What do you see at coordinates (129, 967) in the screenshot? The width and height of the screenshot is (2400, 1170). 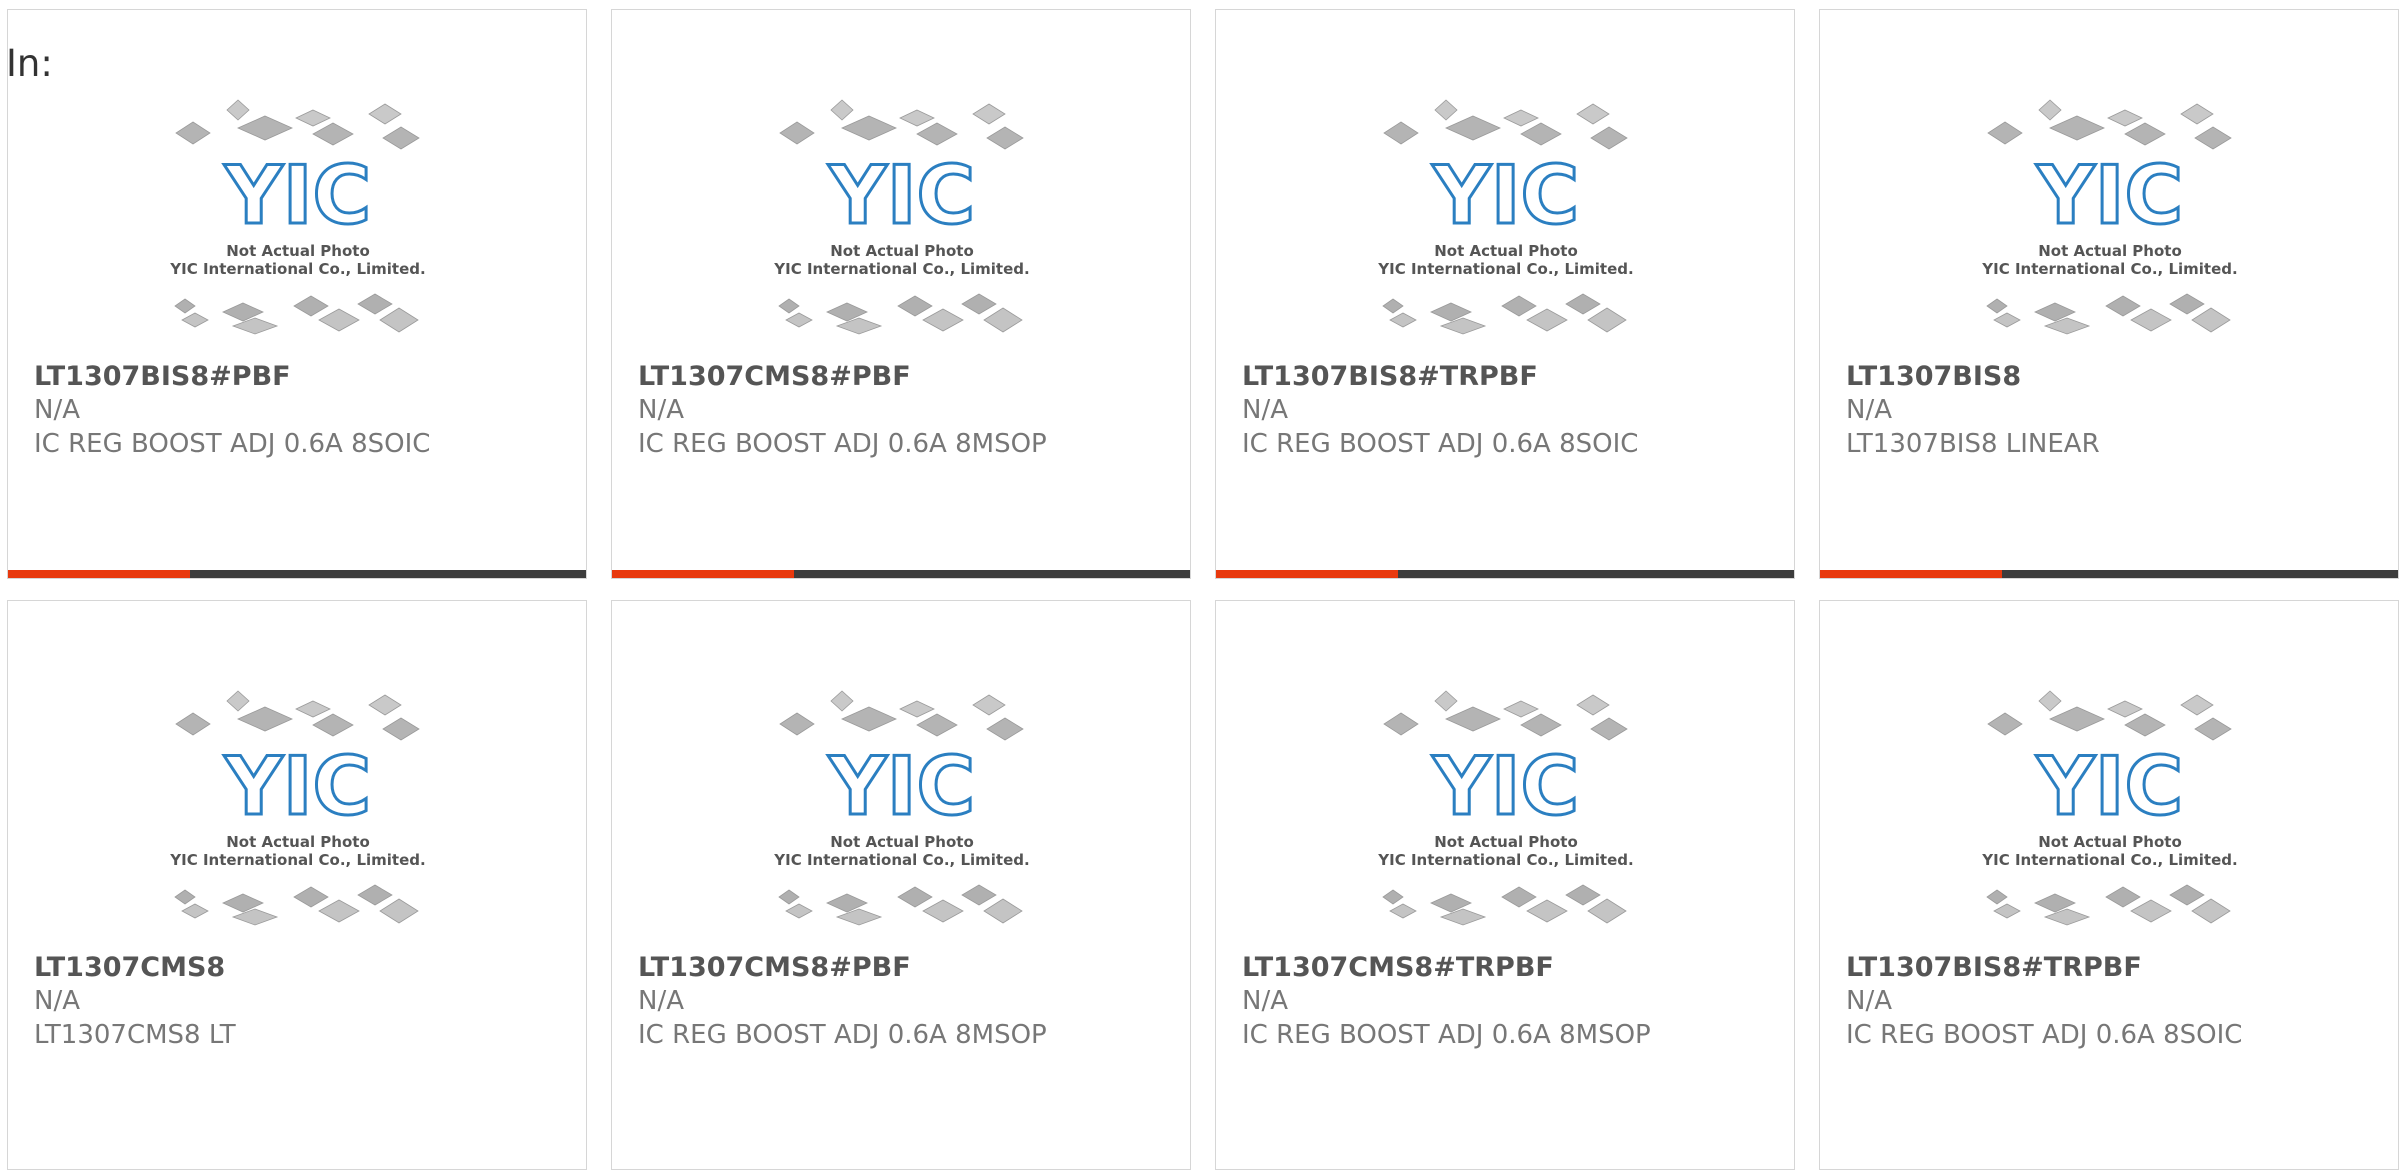 I see `part-number-link: LT1307CMS8` at bounding box center [129, 967].